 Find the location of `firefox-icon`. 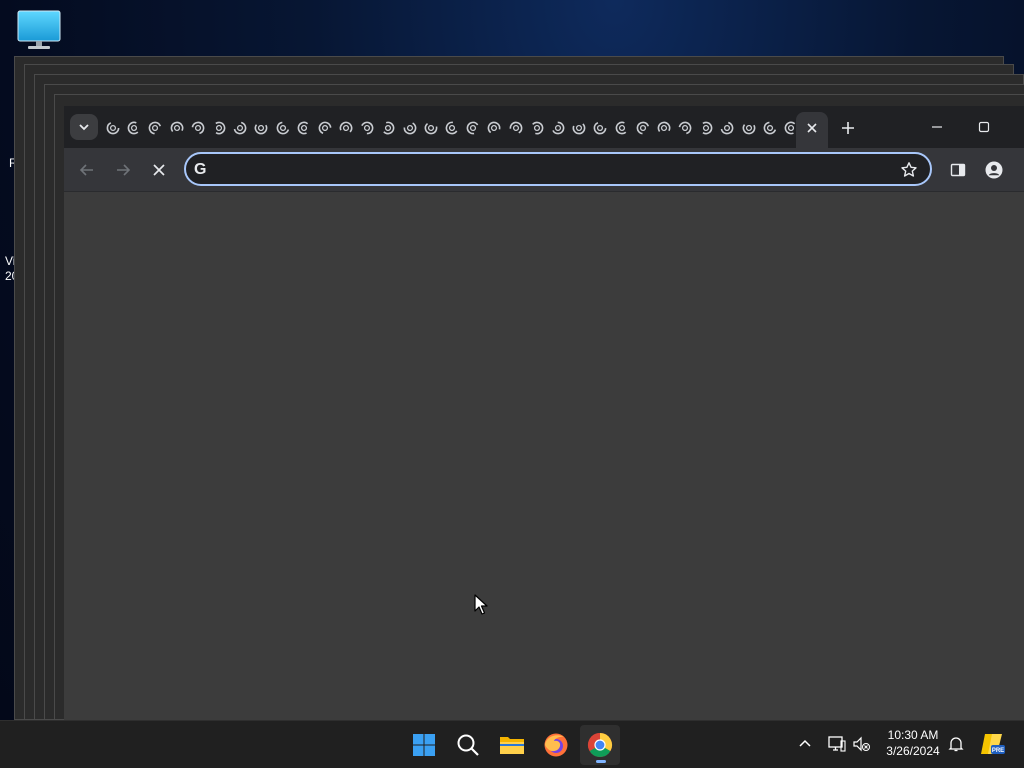

firefox-icon is located at coordinates (556, 745).